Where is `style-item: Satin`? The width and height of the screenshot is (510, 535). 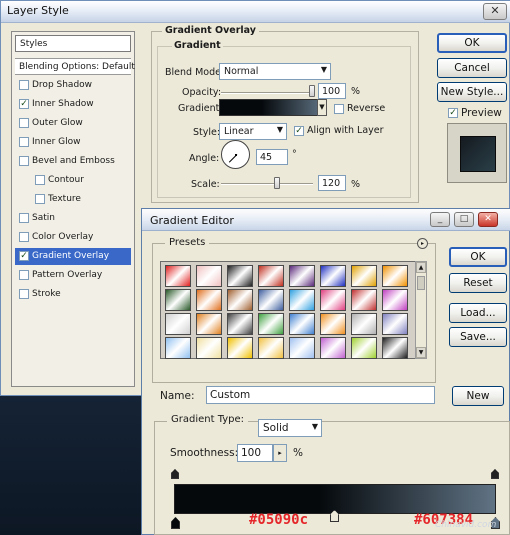
style-item: Satin is located at coordinates (73, 218).